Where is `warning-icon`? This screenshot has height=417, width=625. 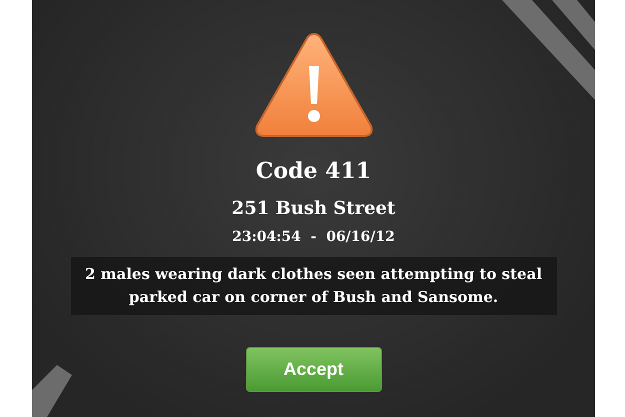 warning-icon is located at coordinates (313, 85).